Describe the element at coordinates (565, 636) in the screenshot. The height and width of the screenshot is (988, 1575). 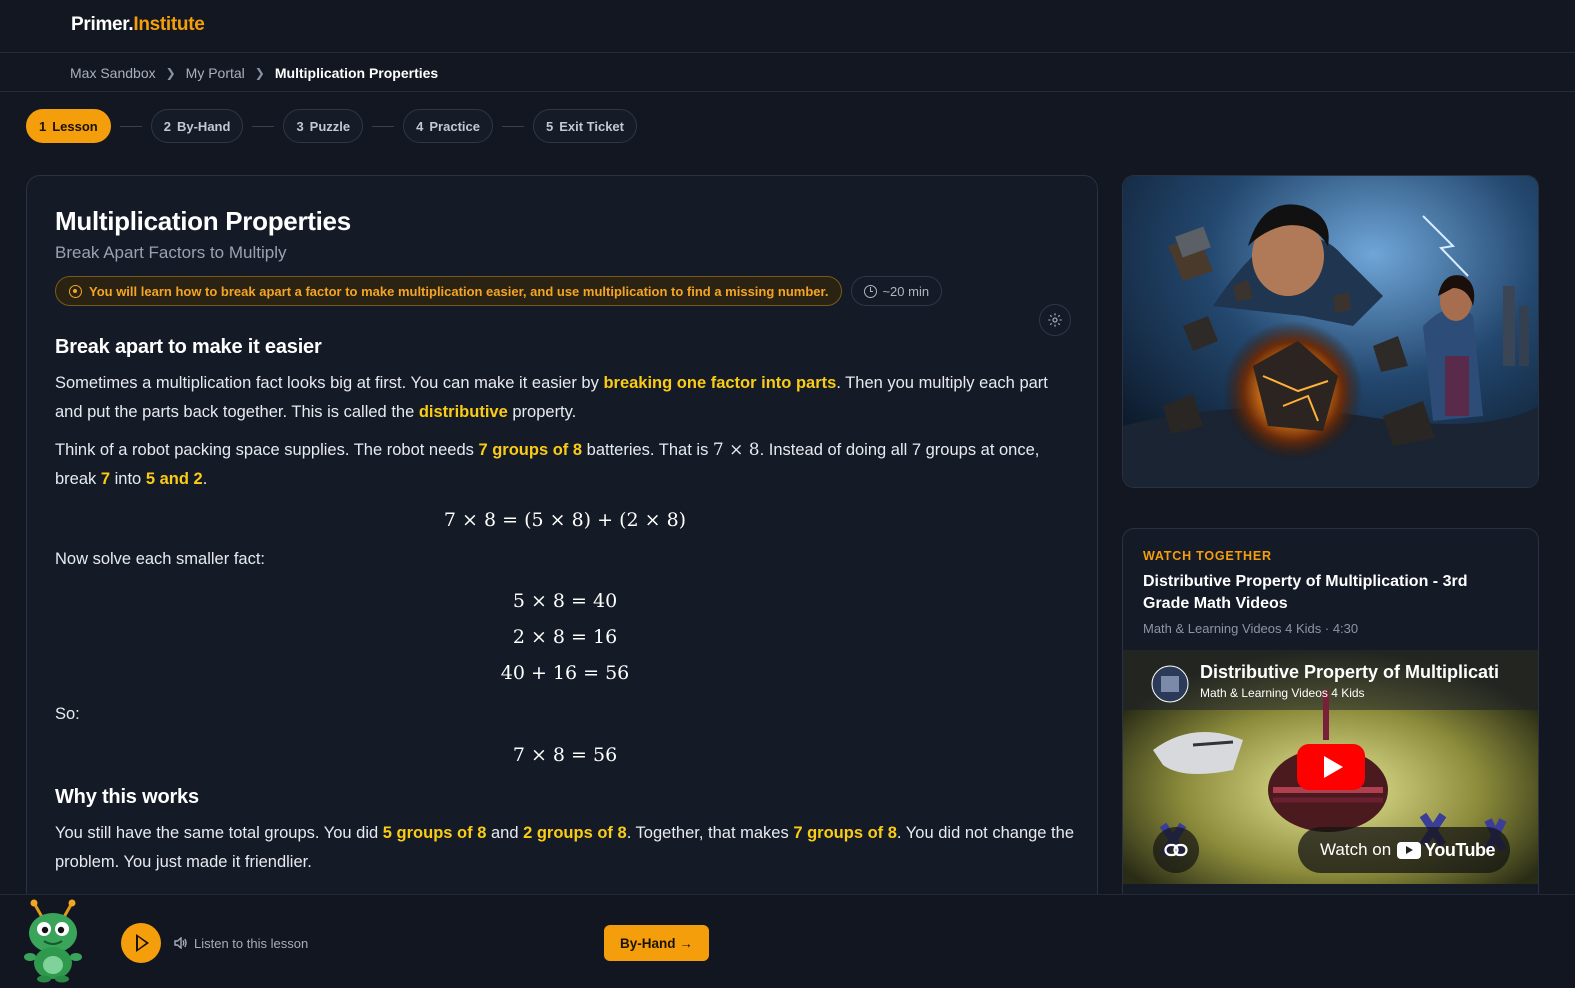
I see `equation-step-2: 2 × 8 = 16` at that location.